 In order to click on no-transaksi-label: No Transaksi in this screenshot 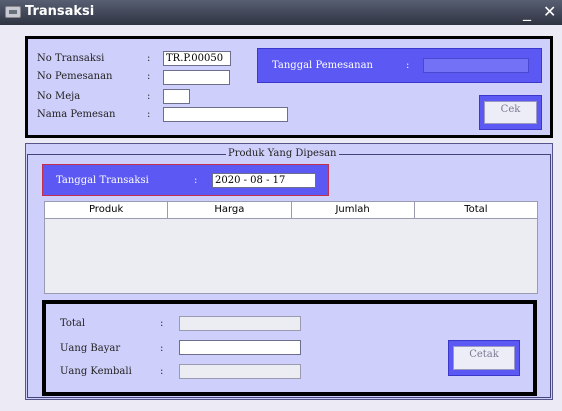, I will do `click(71, 58)`.